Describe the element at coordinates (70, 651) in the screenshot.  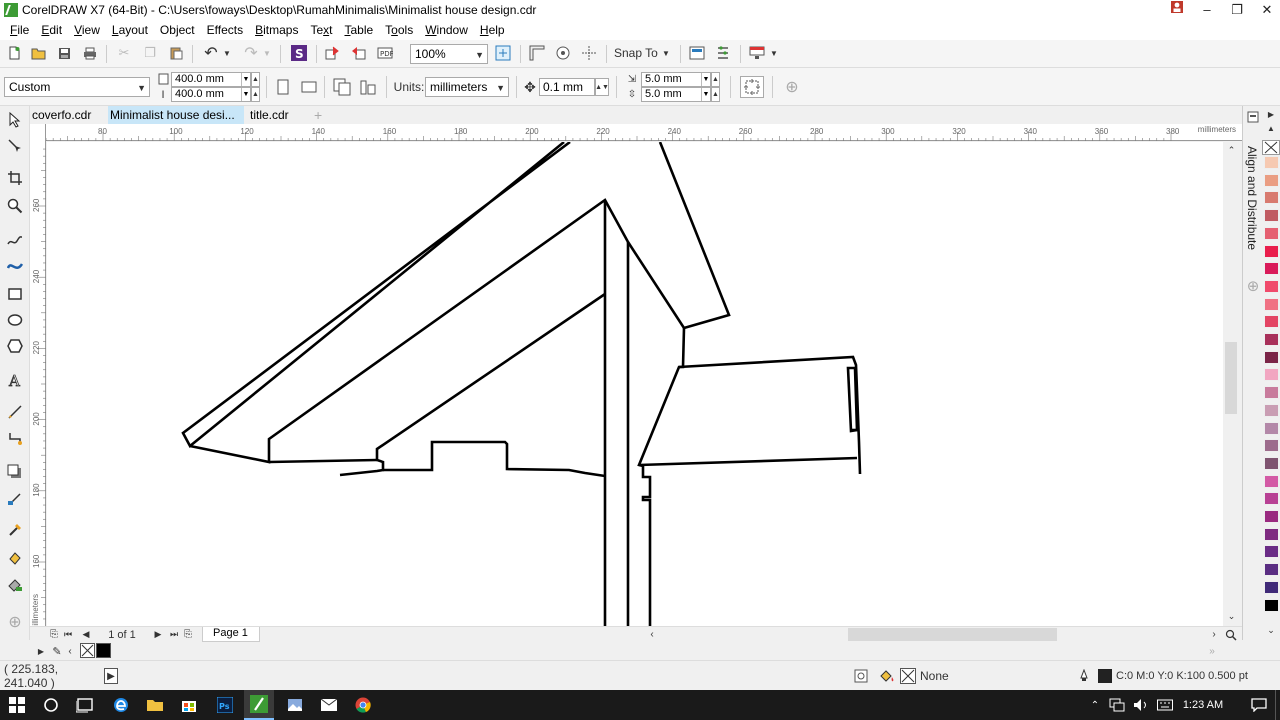
I see `palette-scroll-left-icon: ‹` at that location.